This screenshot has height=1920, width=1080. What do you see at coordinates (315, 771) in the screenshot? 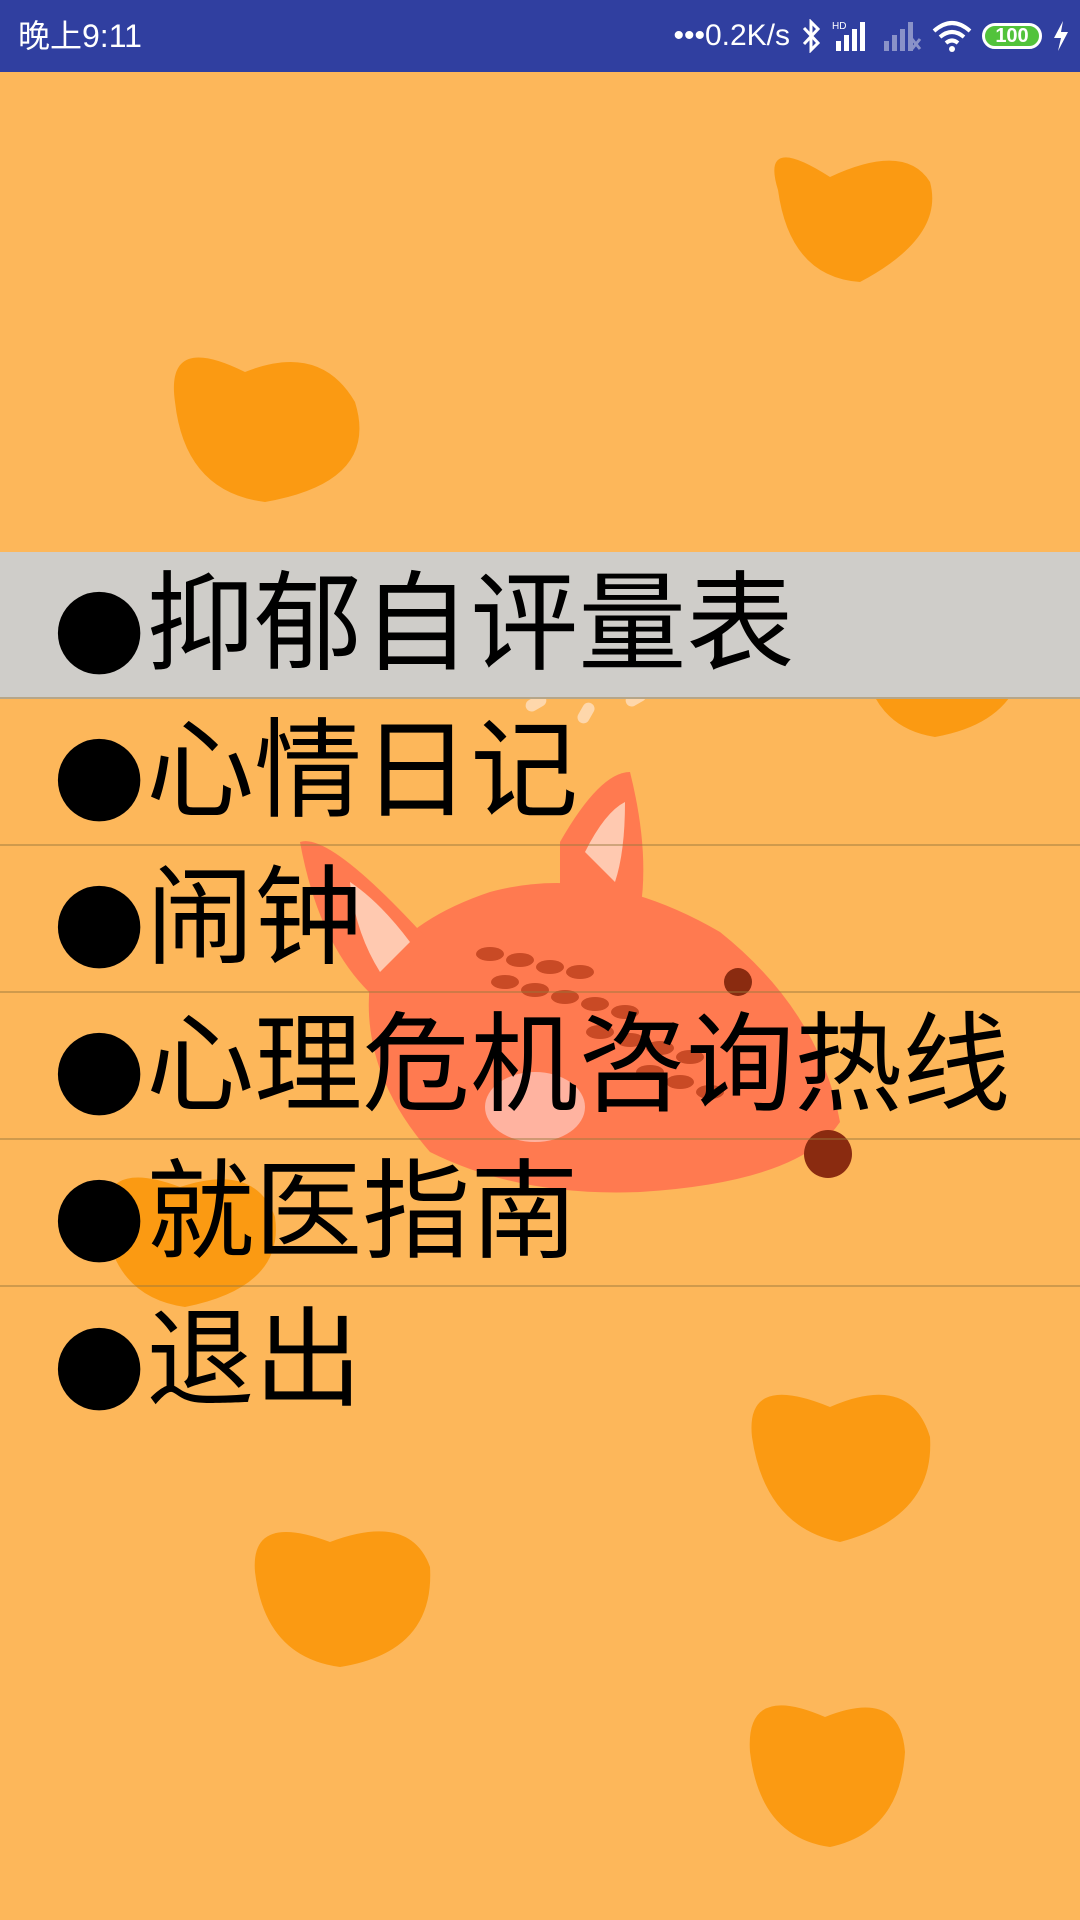
I see `menu-item-label: ●心情日记` at bounding box center [315, 771].